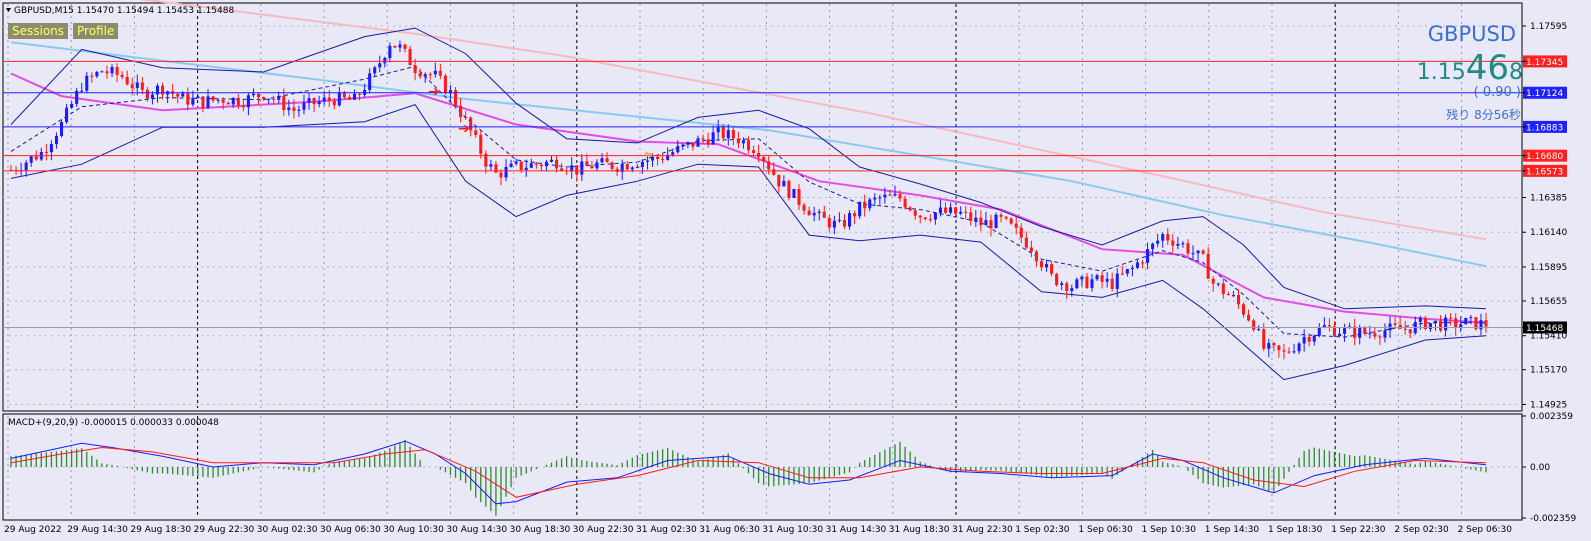 This screenshot has height=541, width=1591. What do you see at coordinates (982, 530) in the screenshot?
I see `x-tick-label: 31 Aug 22:30` at bounding box center [982, 530].